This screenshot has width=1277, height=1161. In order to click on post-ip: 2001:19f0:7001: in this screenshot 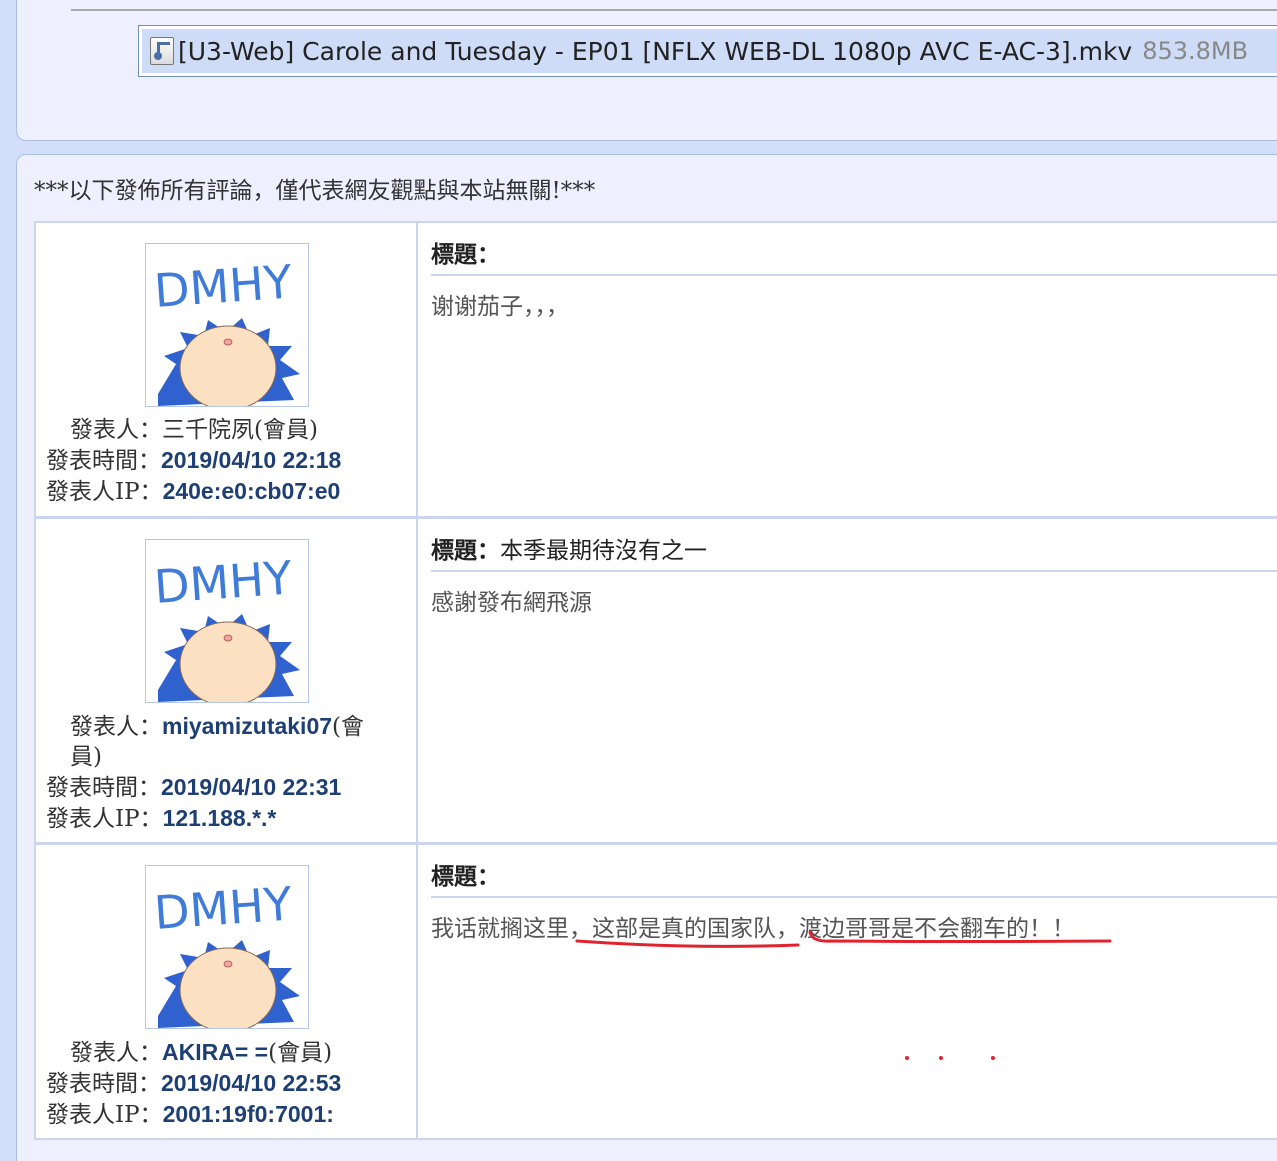, I will do `click(248, 1114)`.